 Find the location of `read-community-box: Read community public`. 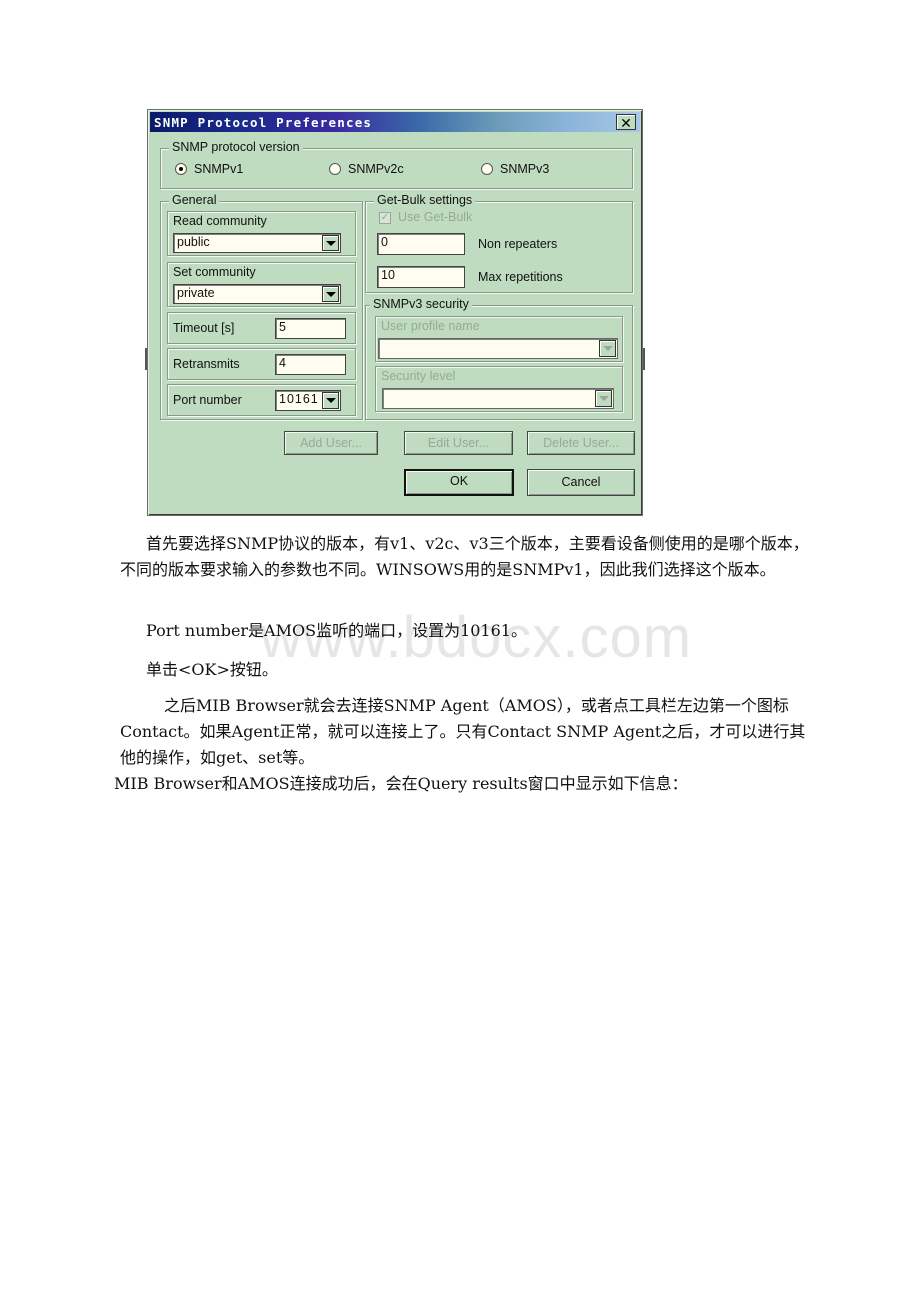

read-community-box: Read community public is located at coordinates (261, 233).